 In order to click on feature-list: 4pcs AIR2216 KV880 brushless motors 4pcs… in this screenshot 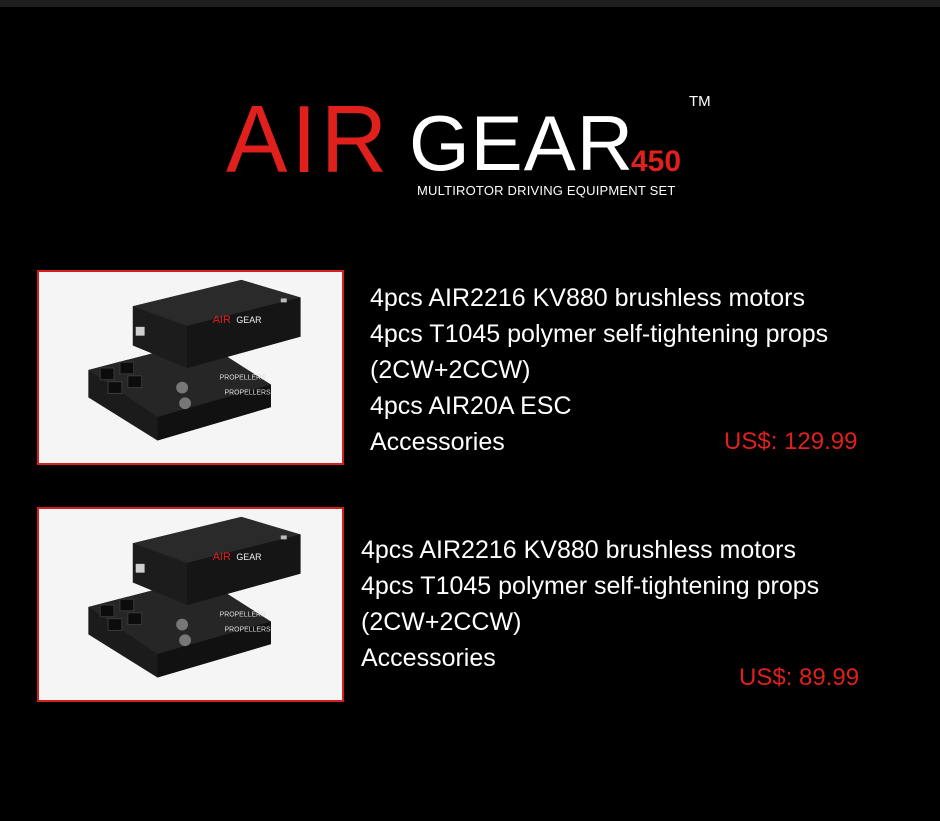, I will do `click(590, 604)`.